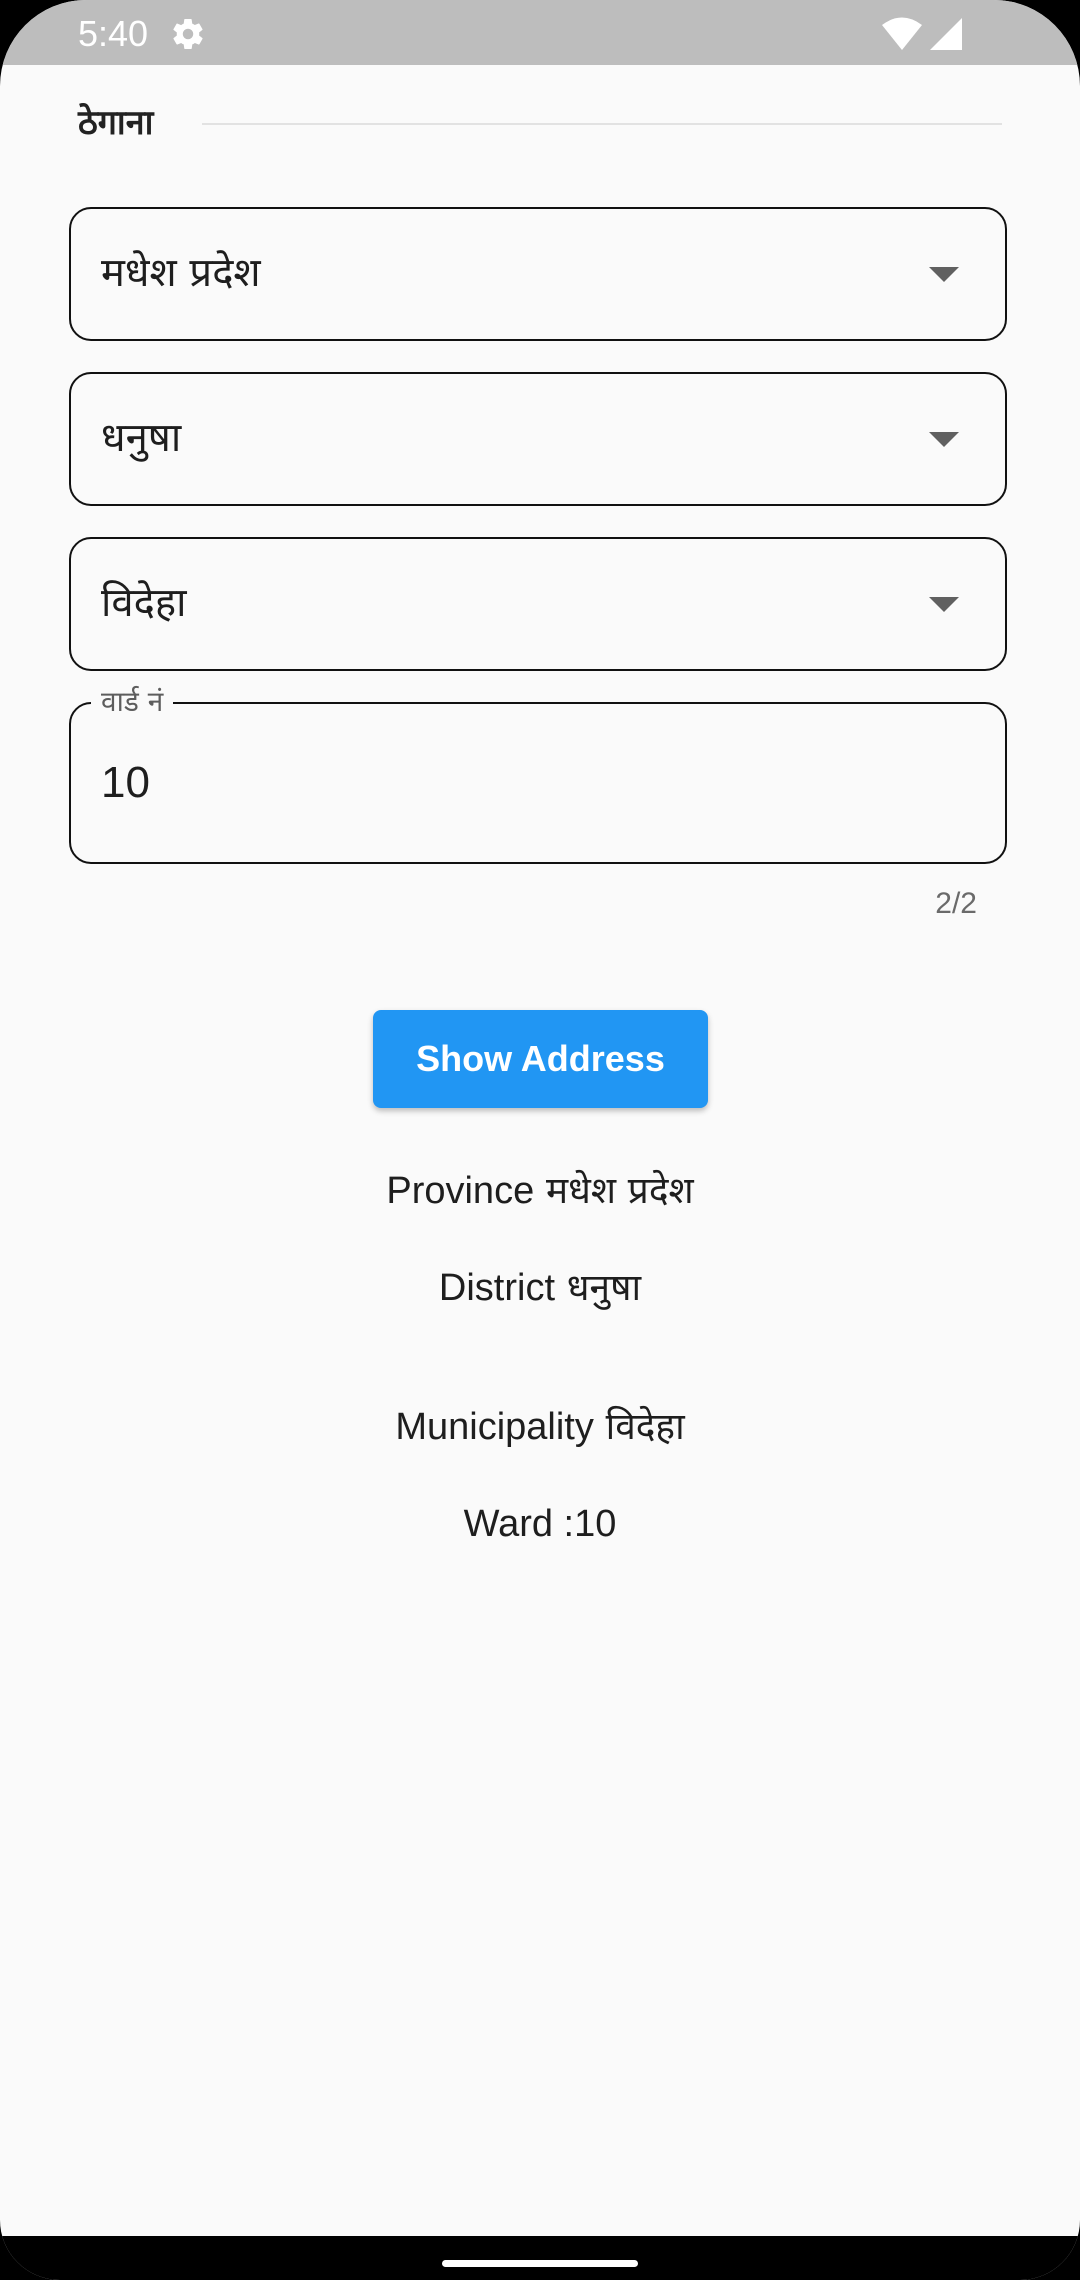 The height and width of the screenshot is (2280, 1080). I want to click on result-municipality-label: Municipality, so click(494, 1427).